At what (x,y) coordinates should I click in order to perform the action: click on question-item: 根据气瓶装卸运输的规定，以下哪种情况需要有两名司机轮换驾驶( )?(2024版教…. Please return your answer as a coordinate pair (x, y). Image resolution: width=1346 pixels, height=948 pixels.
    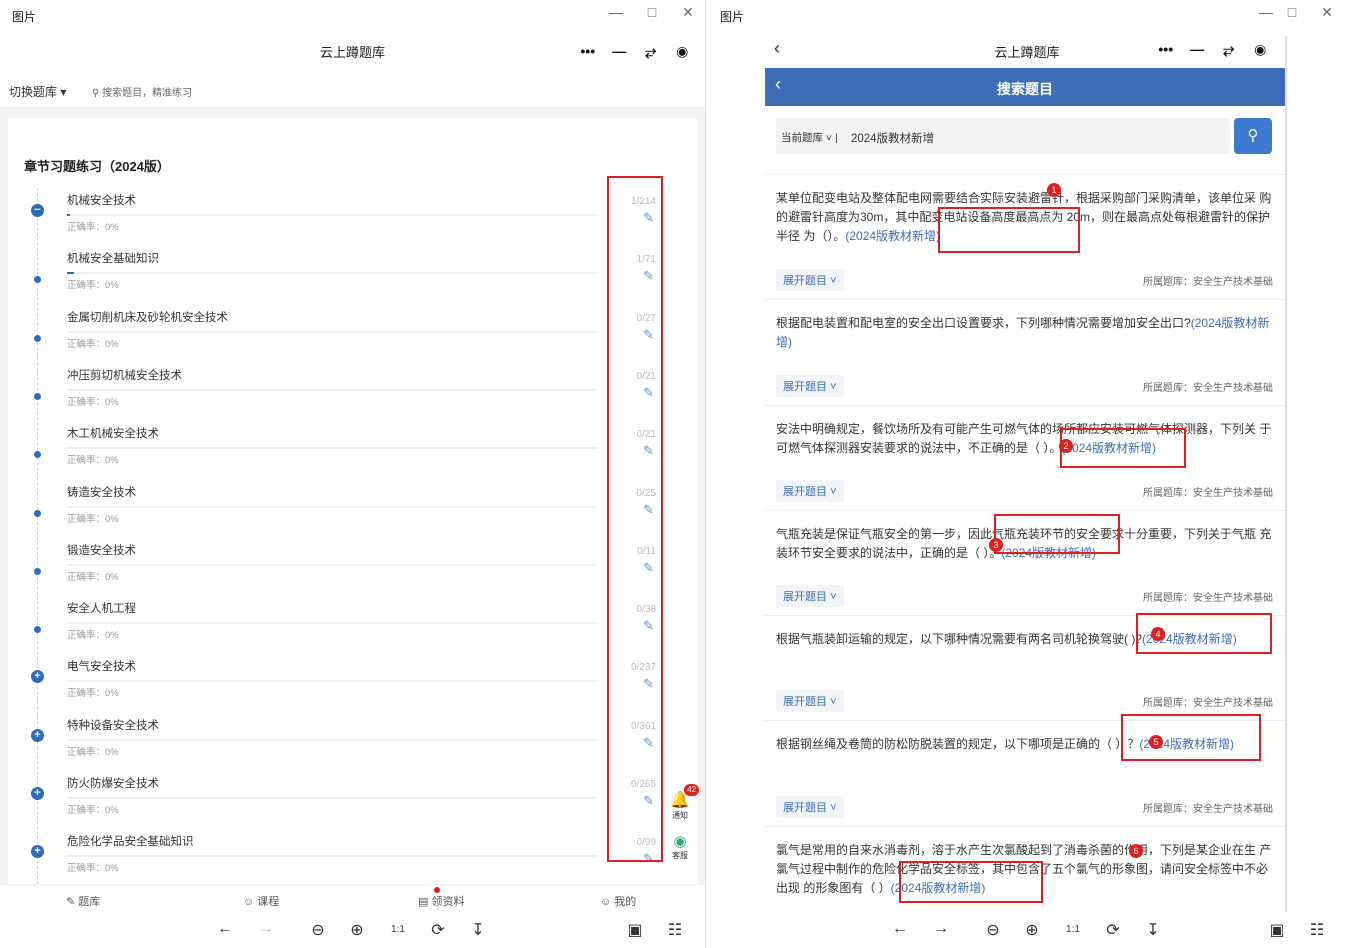
    Looking at the image, I should click on (1025, 667).